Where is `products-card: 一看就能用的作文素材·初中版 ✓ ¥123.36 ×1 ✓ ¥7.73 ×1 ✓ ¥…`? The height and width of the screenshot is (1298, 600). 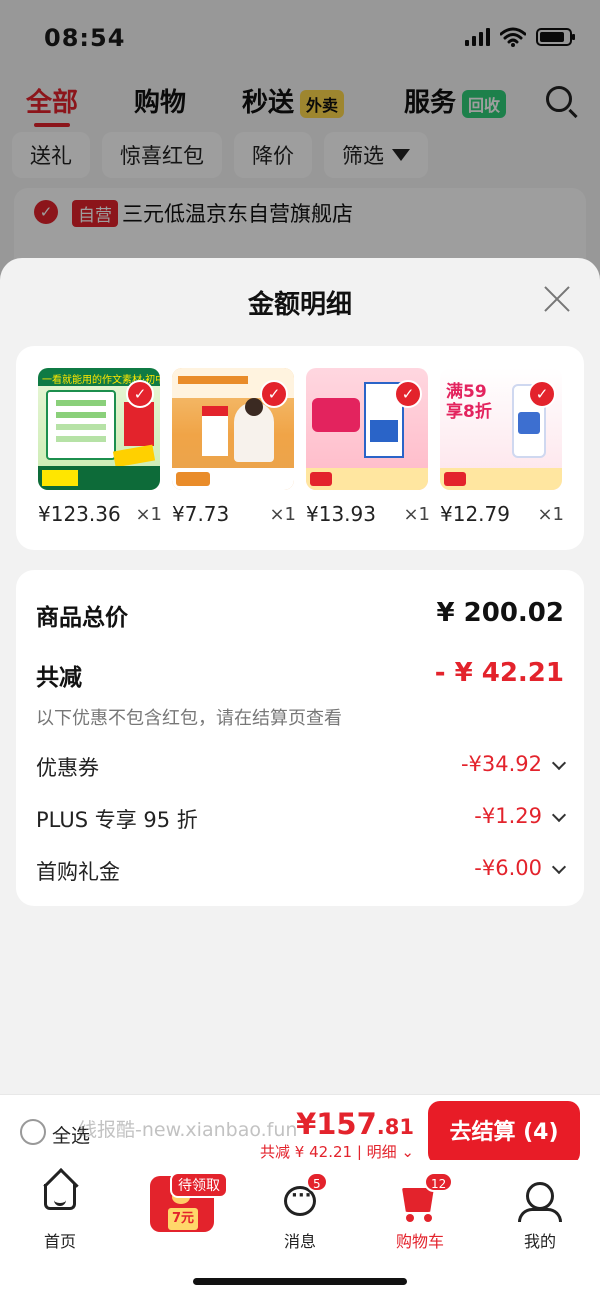 products-card: 一看就能用的作文素材·初中版 ✓ ¥123.36 ×1 ✓ ¥7.73 ×1 ✓ ¥… is located at coordinates (300, 448).